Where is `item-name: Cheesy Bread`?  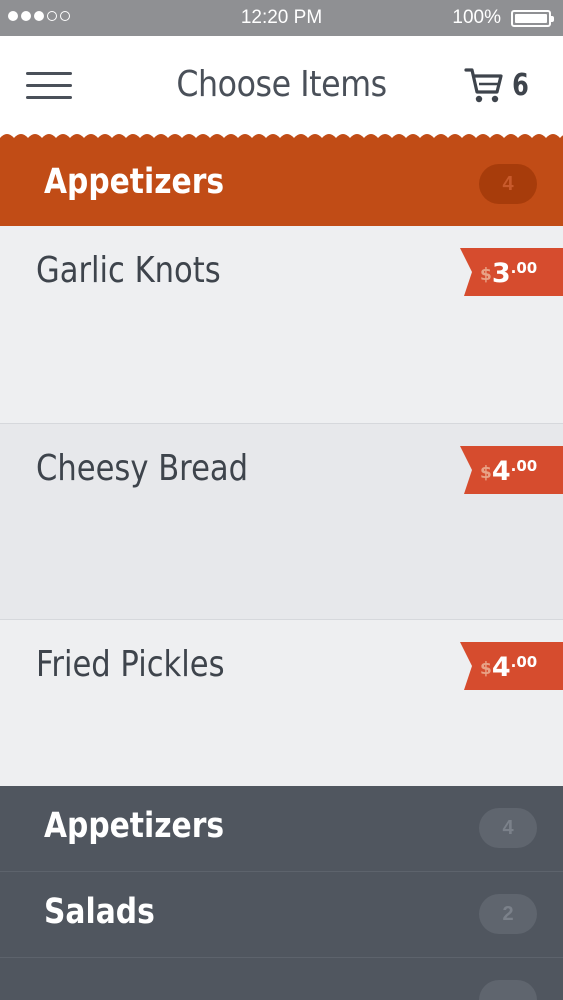 item-name: Cheesy Bread is located at coordinates (142, 468).